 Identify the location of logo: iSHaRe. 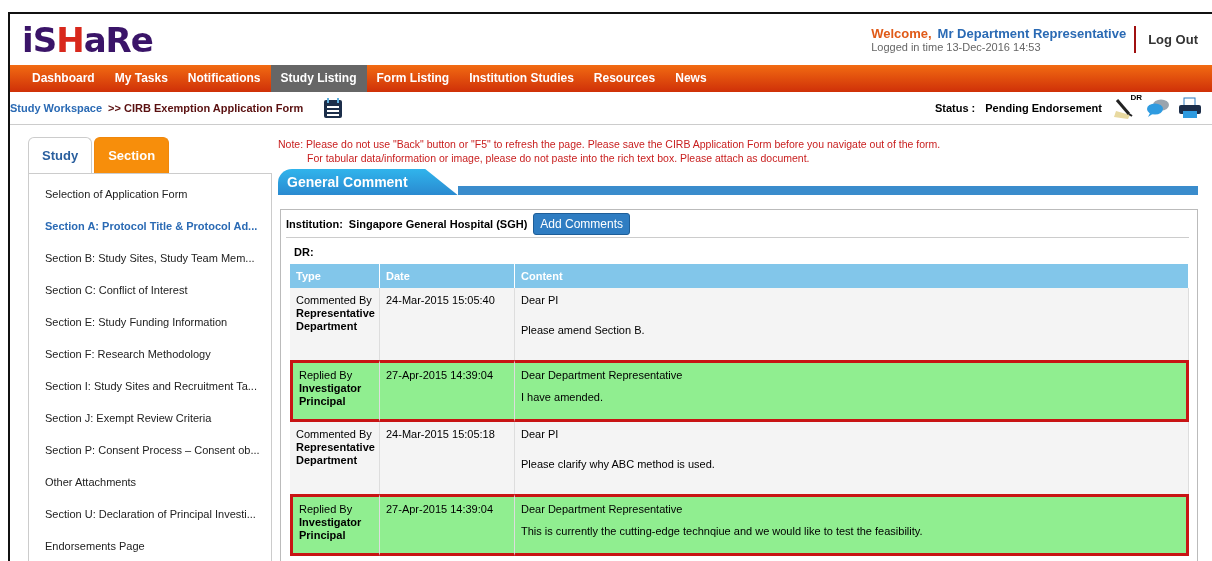
(88, 39).